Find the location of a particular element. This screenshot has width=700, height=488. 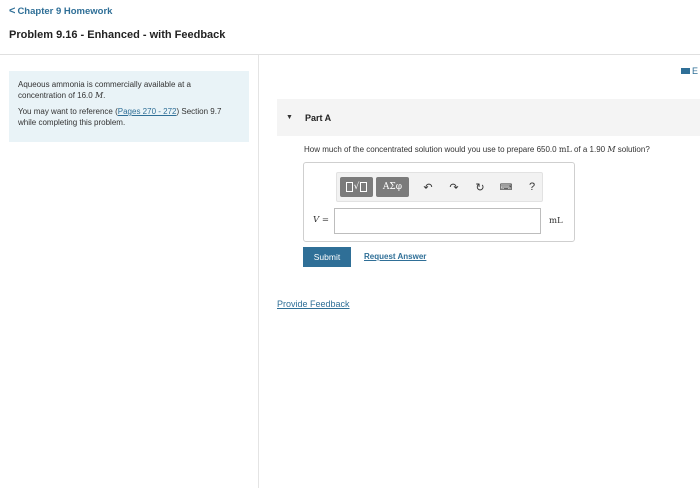

answer-variable-label: V = is located at coordinates (321, 220).